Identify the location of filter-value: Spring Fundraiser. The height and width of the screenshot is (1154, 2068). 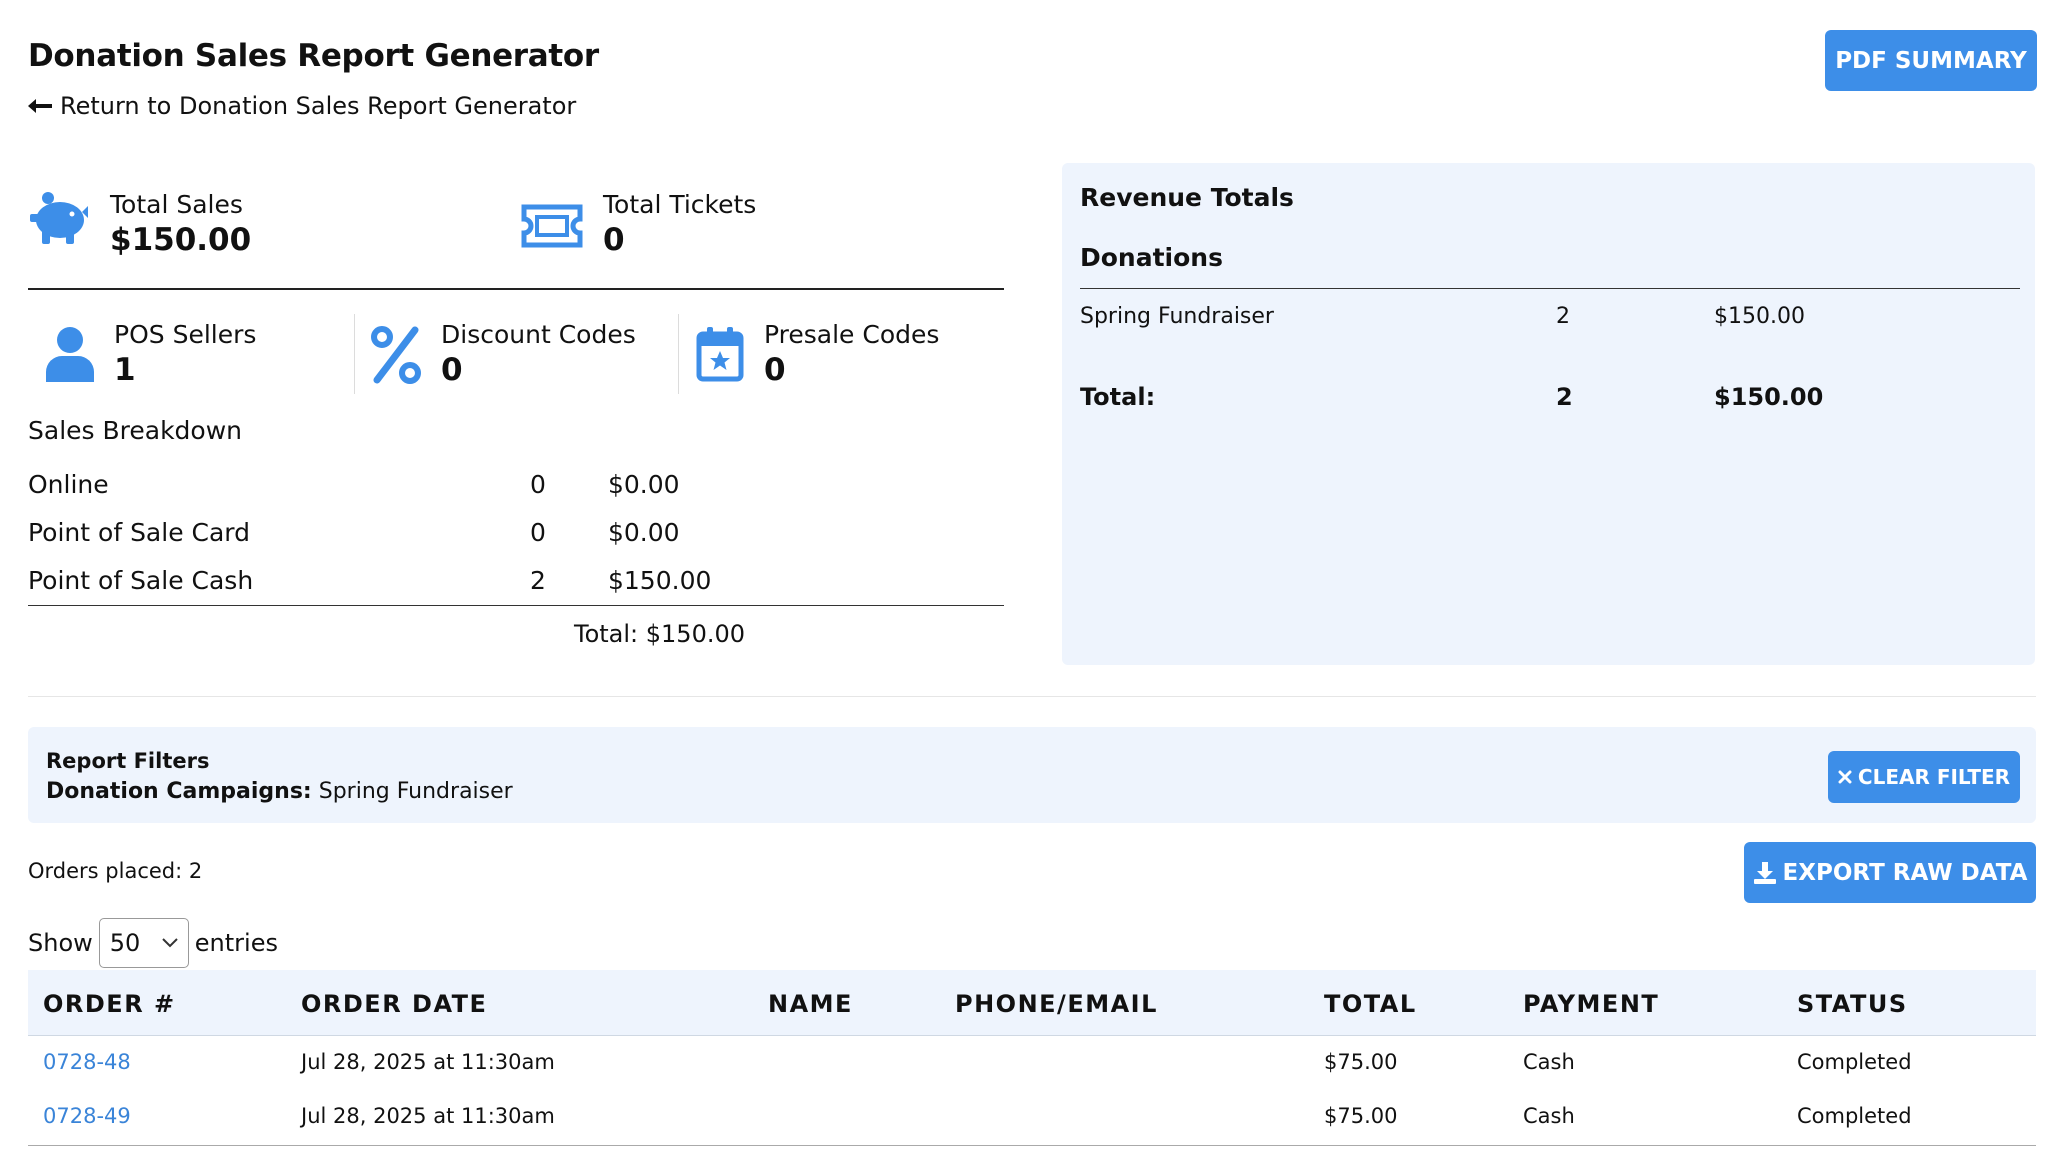
(415, 791).